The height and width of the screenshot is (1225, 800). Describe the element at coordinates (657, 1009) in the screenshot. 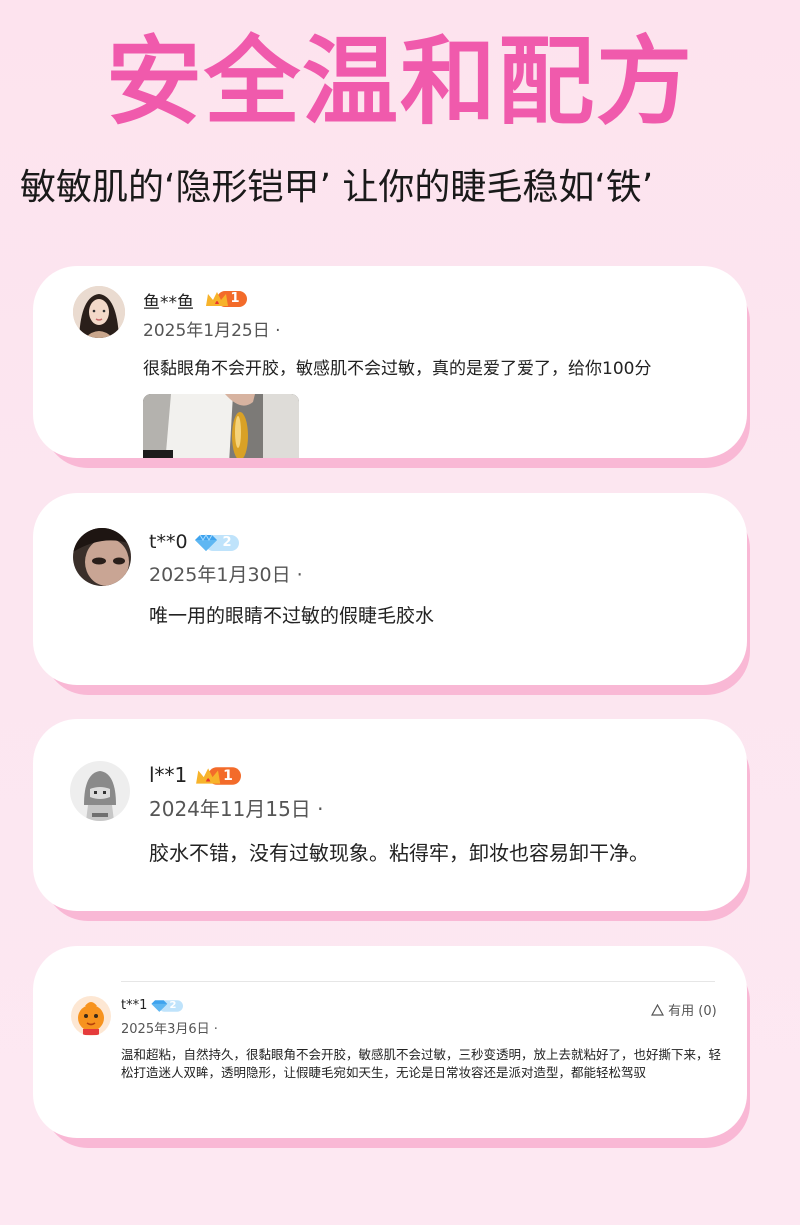

I see `warning-triangle-icon` at that location.